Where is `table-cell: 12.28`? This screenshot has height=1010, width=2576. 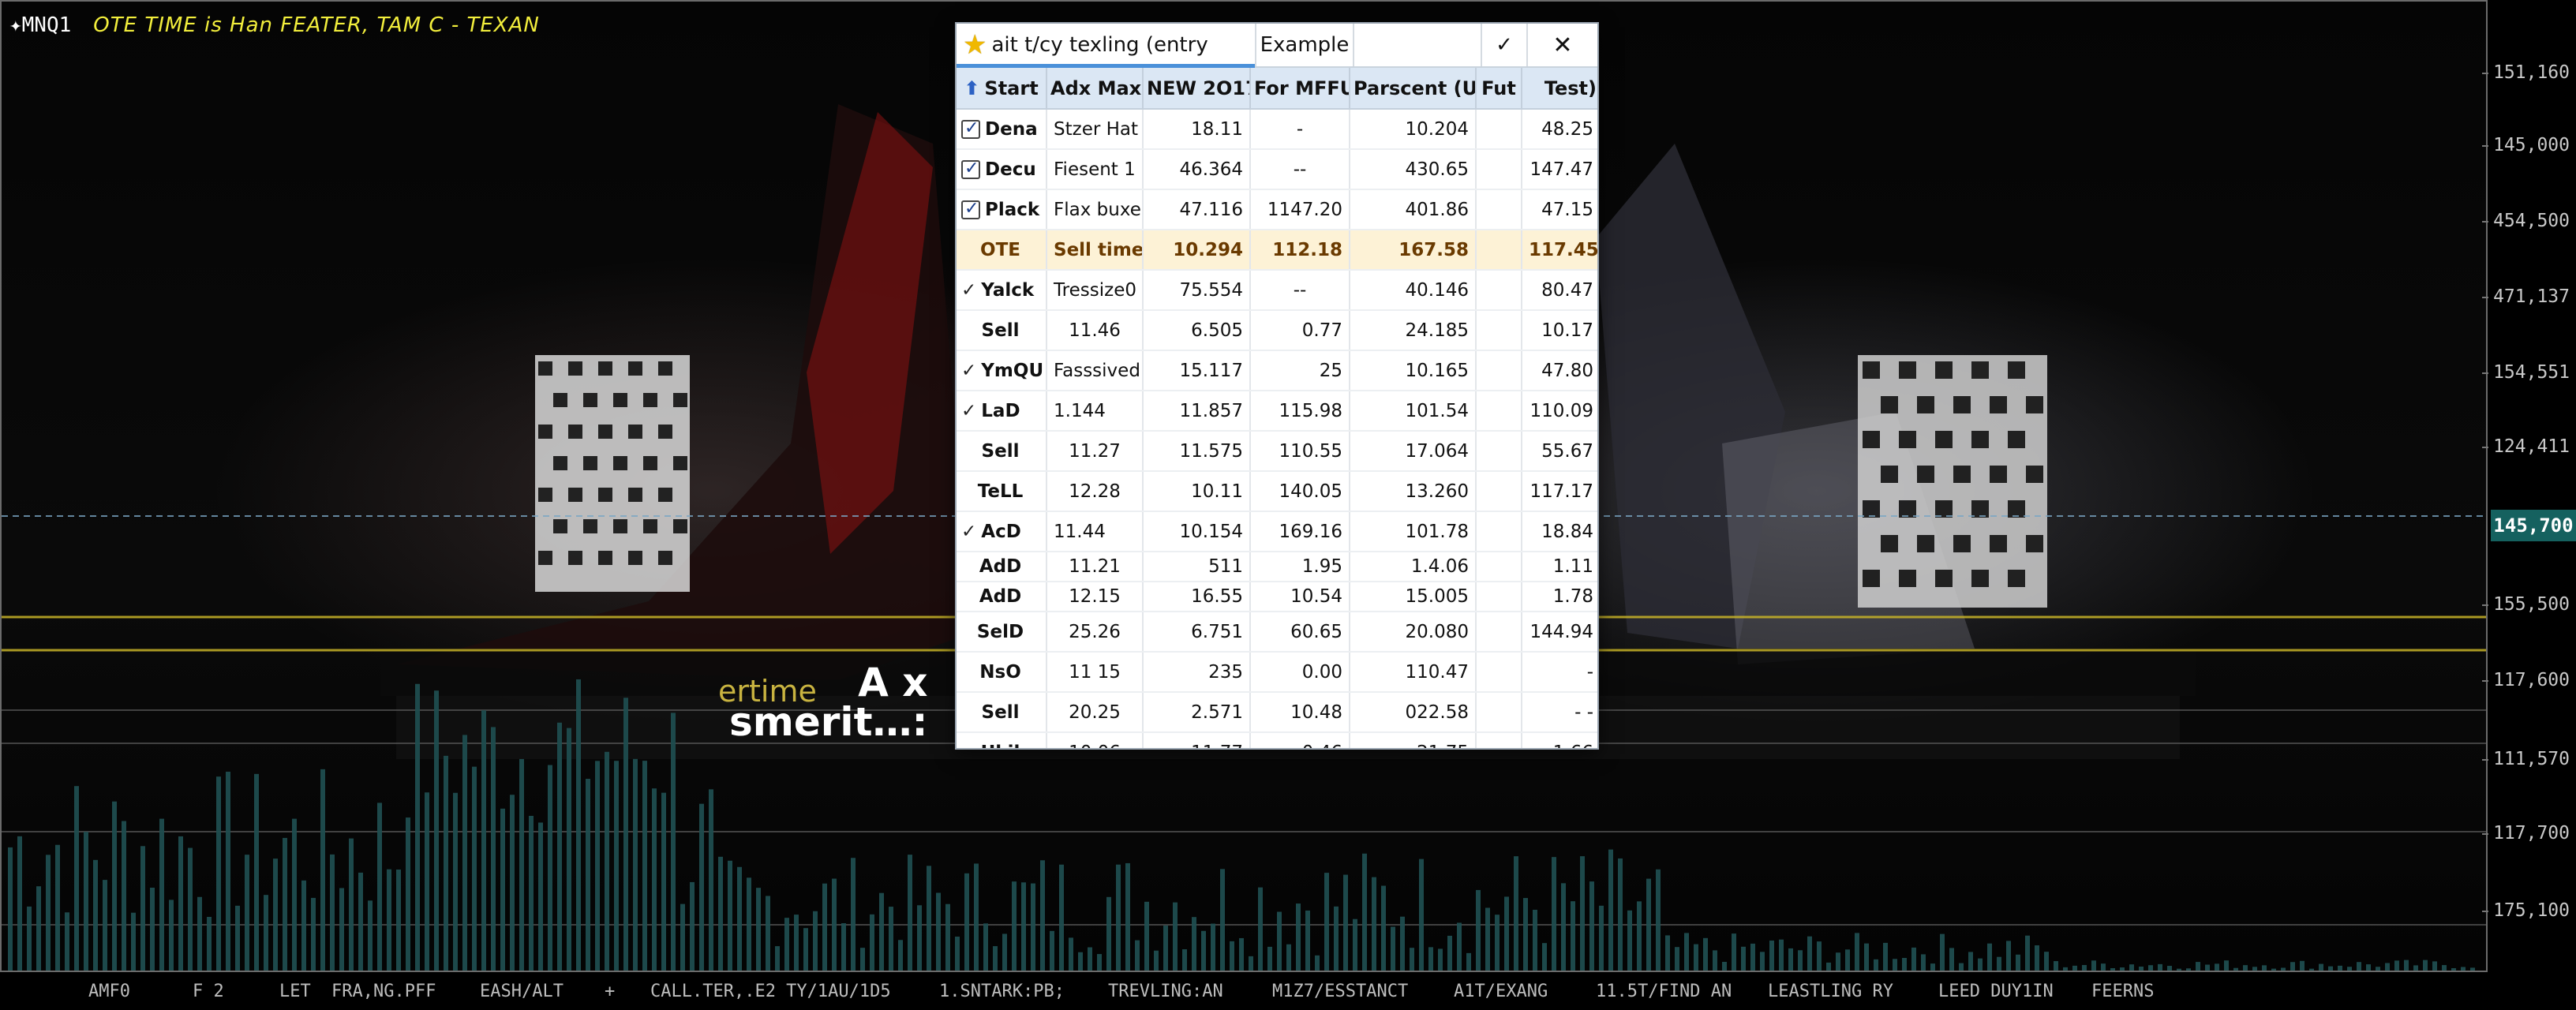 table-cell: 12.28 is located at coordinates (1095, 492).